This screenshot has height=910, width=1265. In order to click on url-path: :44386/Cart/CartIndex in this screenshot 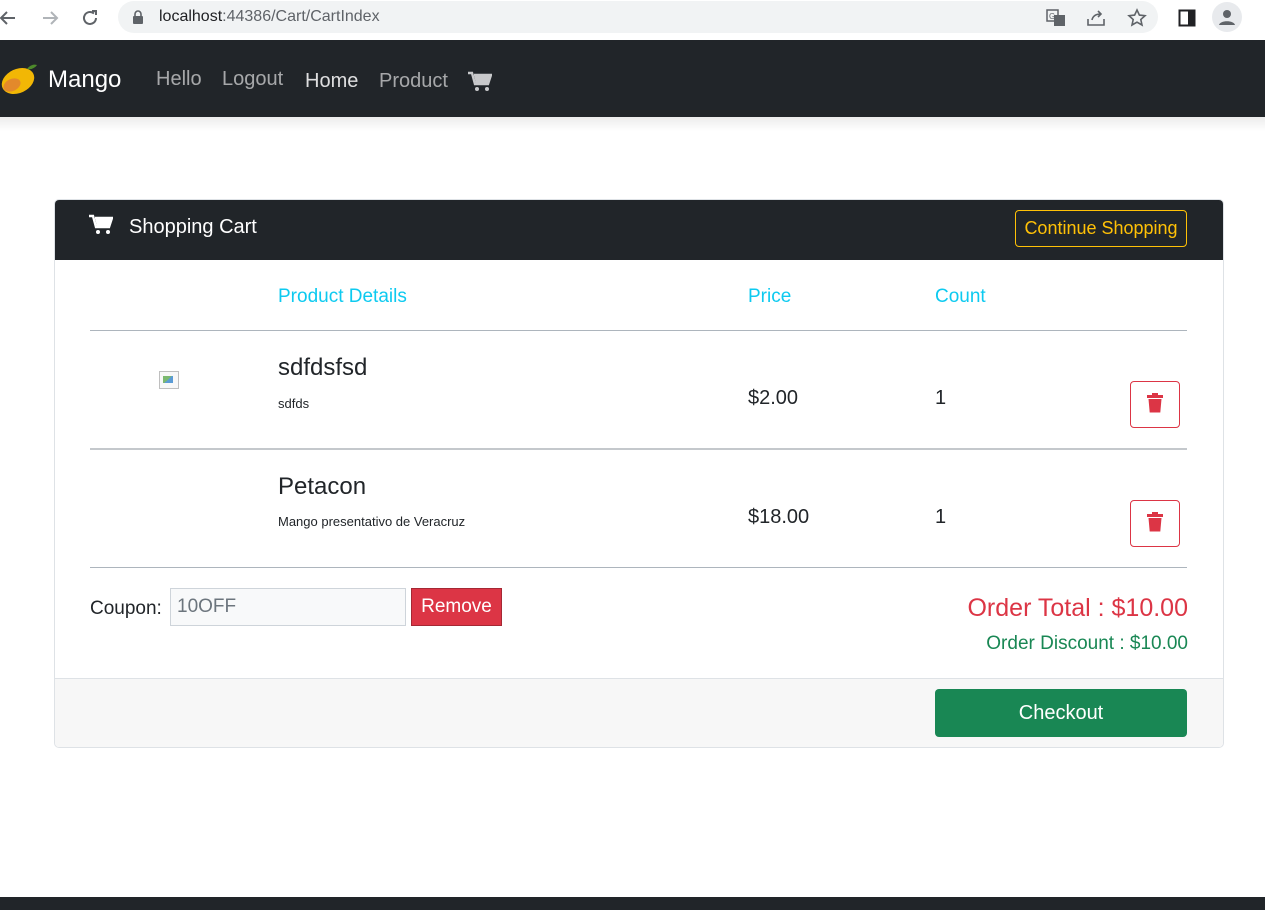, I will do `click(301, 16)`.